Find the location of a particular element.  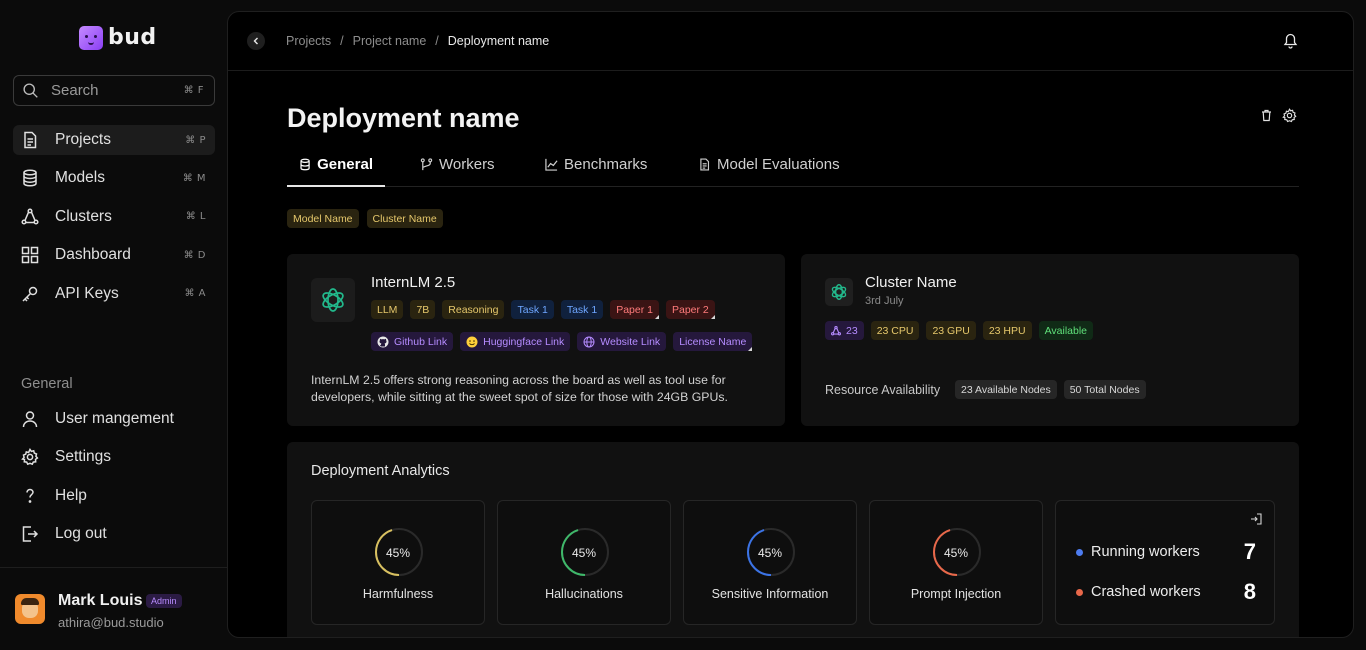

tab-model-evaluations: Model Evaluations is located at coordinates (769, 171).